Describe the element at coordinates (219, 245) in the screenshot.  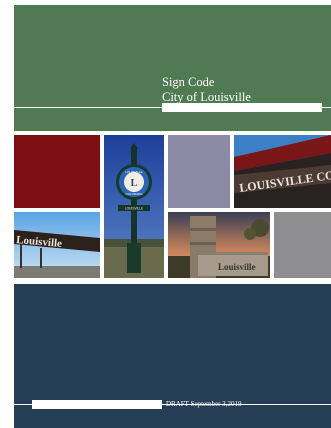
I see `stone-sign-photo: Louisville` at that location.